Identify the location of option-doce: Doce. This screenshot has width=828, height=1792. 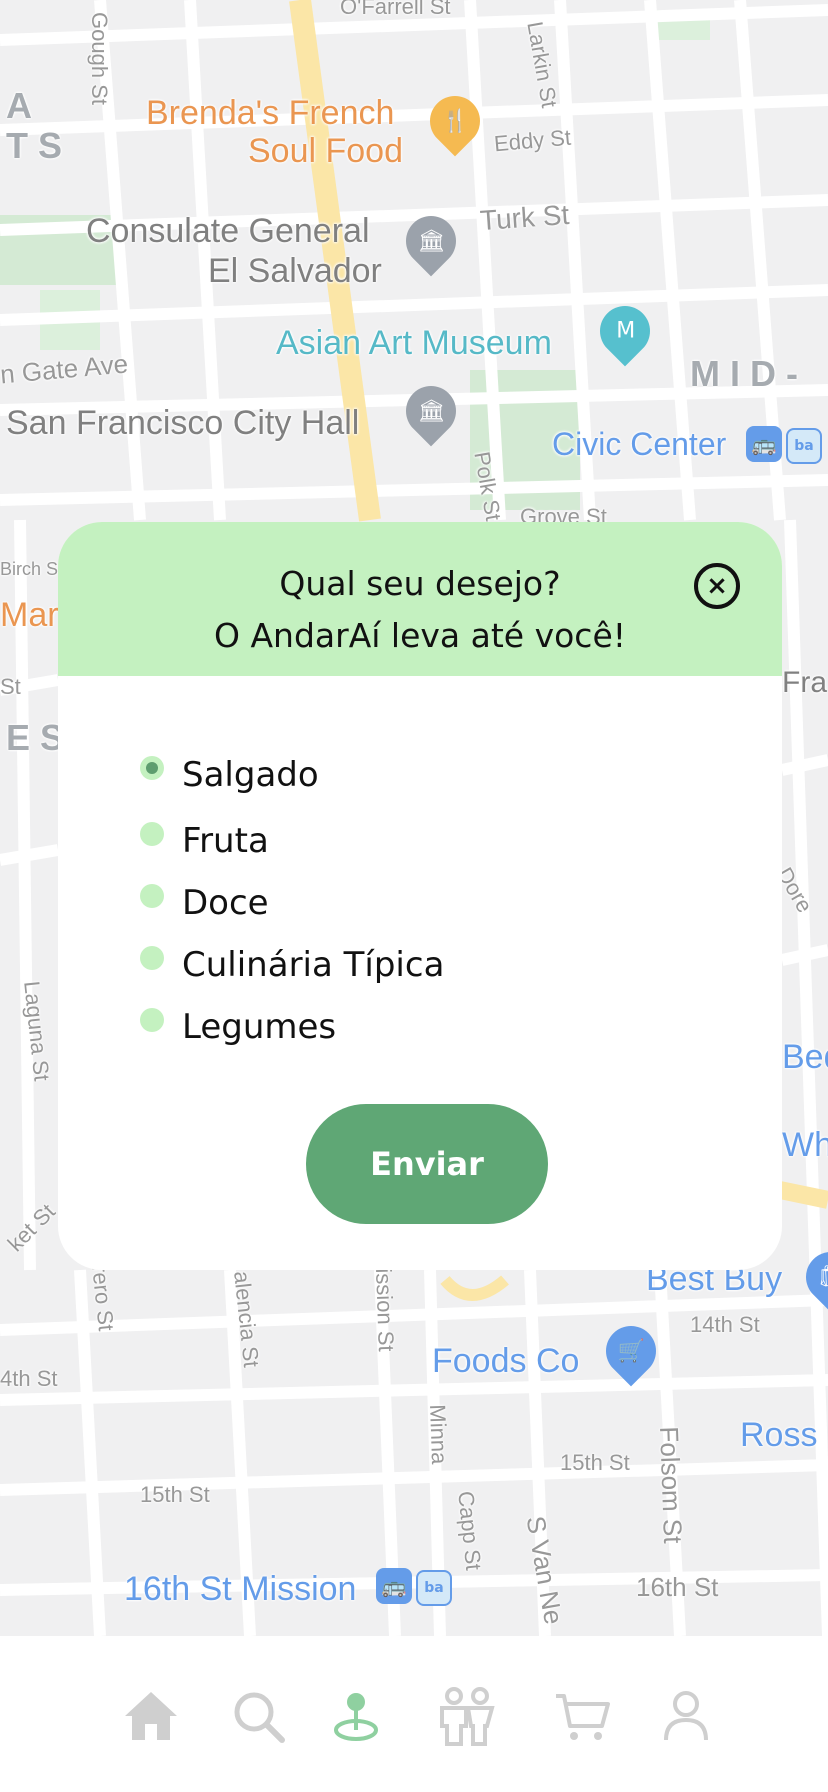
(204, 903).